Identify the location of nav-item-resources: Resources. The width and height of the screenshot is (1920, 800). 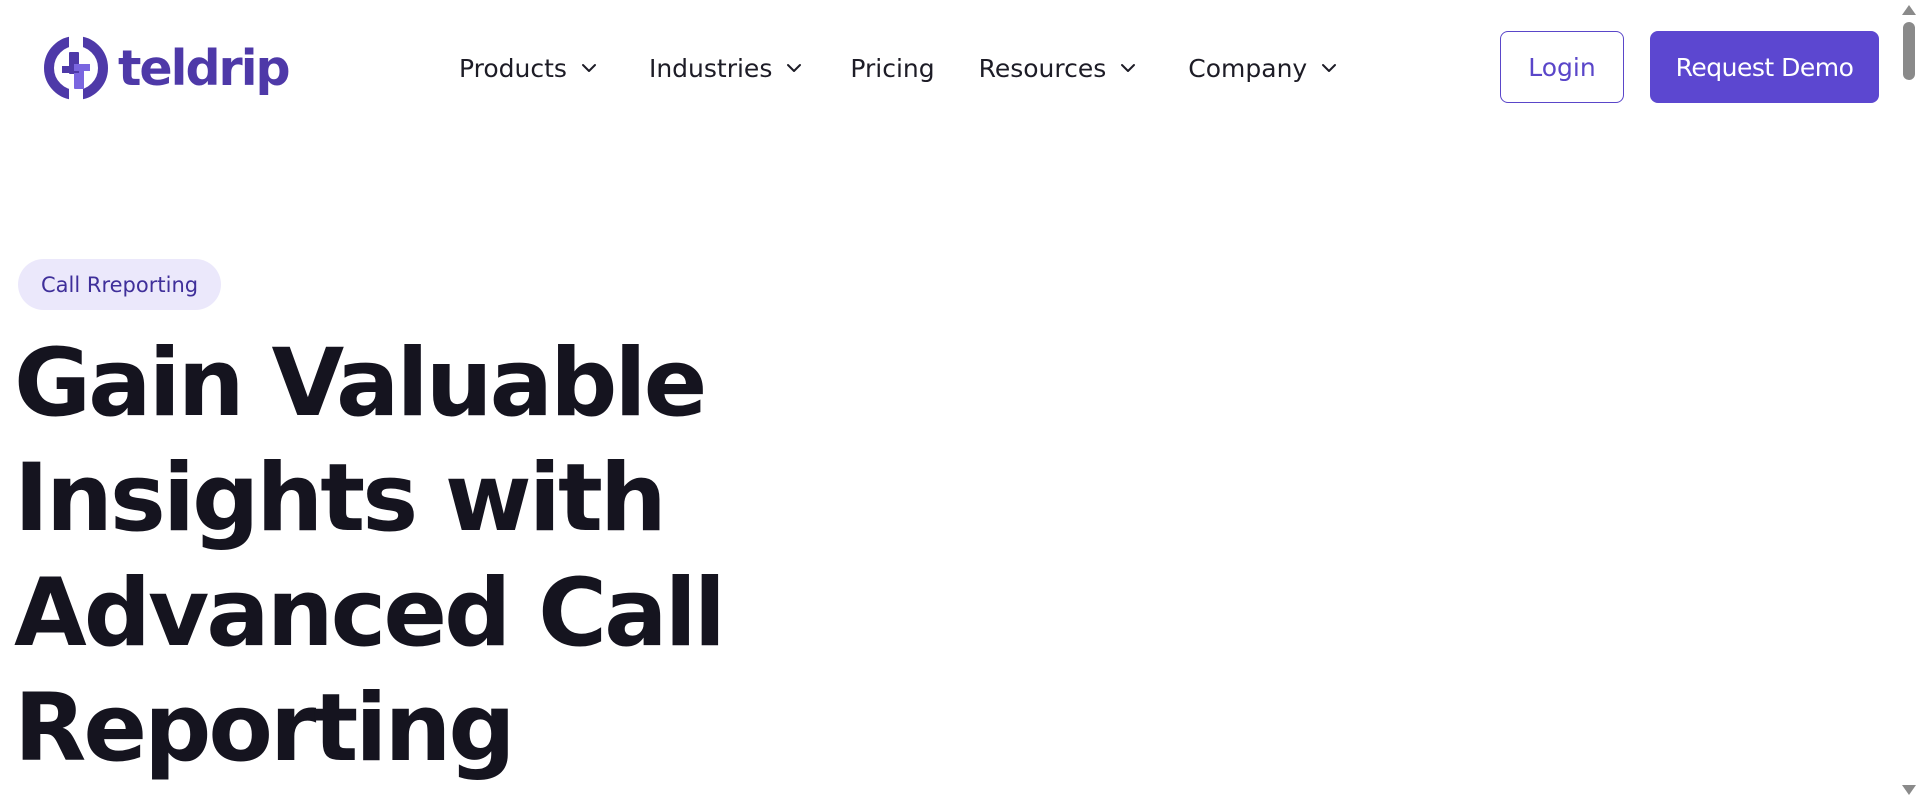
(1059, 68).